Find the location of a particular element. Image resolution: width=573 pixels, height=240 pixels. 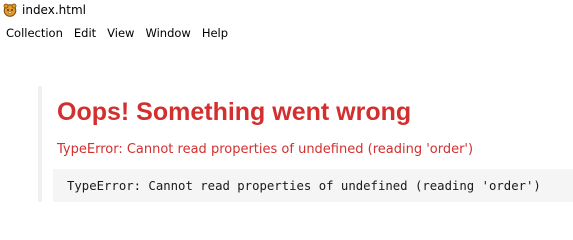

menu-help: Help is located at coordinates (214, 33).